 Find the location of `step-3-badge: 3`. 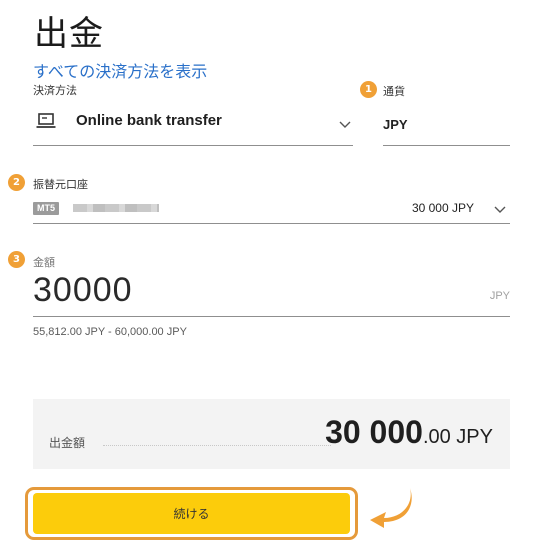

step-3-badge: 3 is located at coordinates (16, 259).